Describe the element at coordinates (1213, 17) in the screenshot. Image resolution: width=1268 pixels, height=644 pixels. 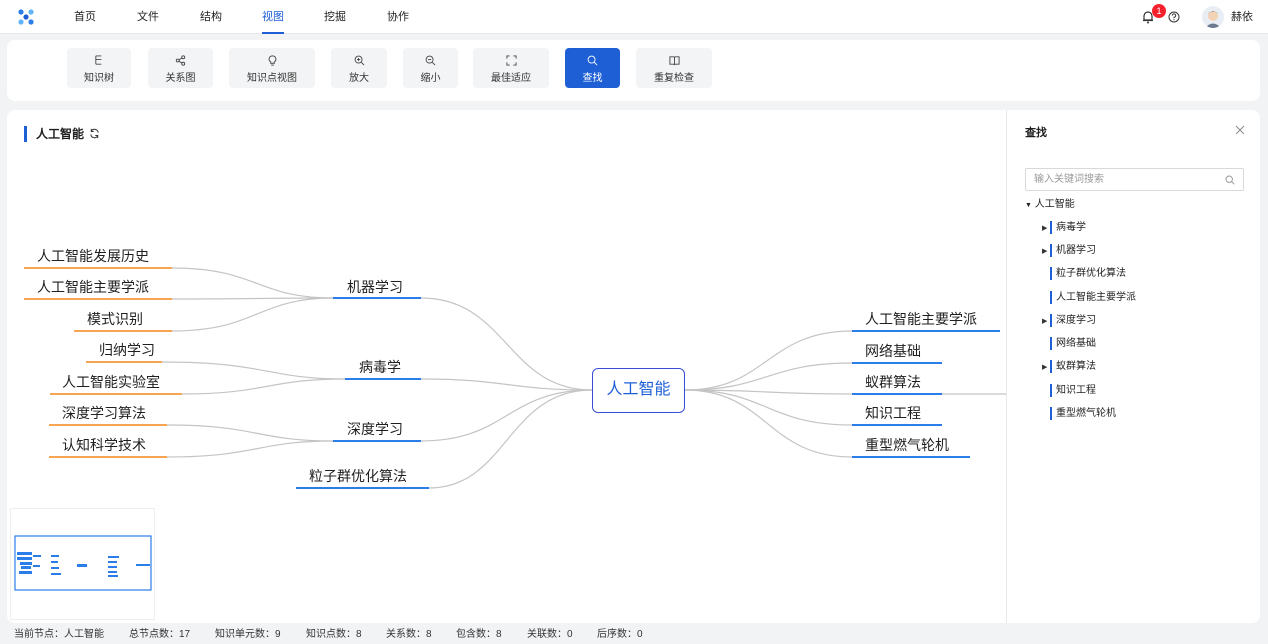
I see `avatar` at that location.